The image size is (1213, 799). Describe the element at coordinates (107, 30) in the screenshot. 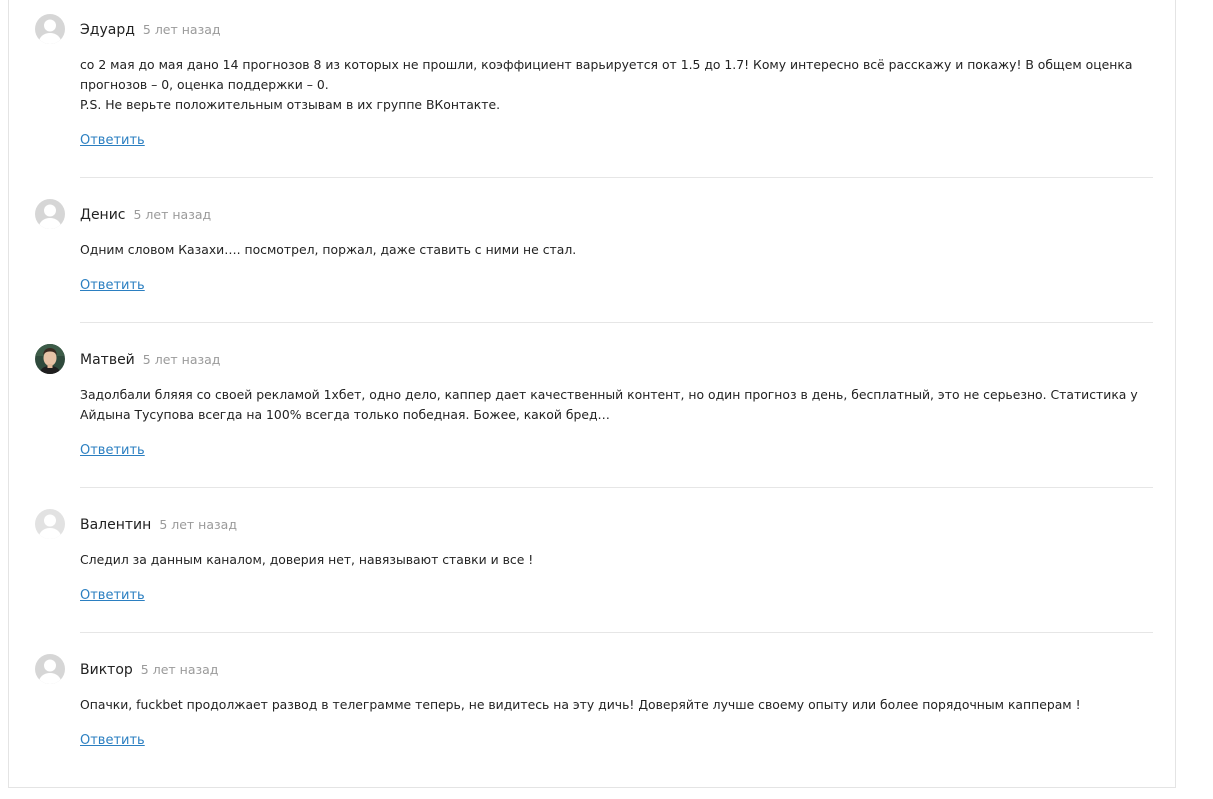

I see `comment-author: Эдуард` at that location.